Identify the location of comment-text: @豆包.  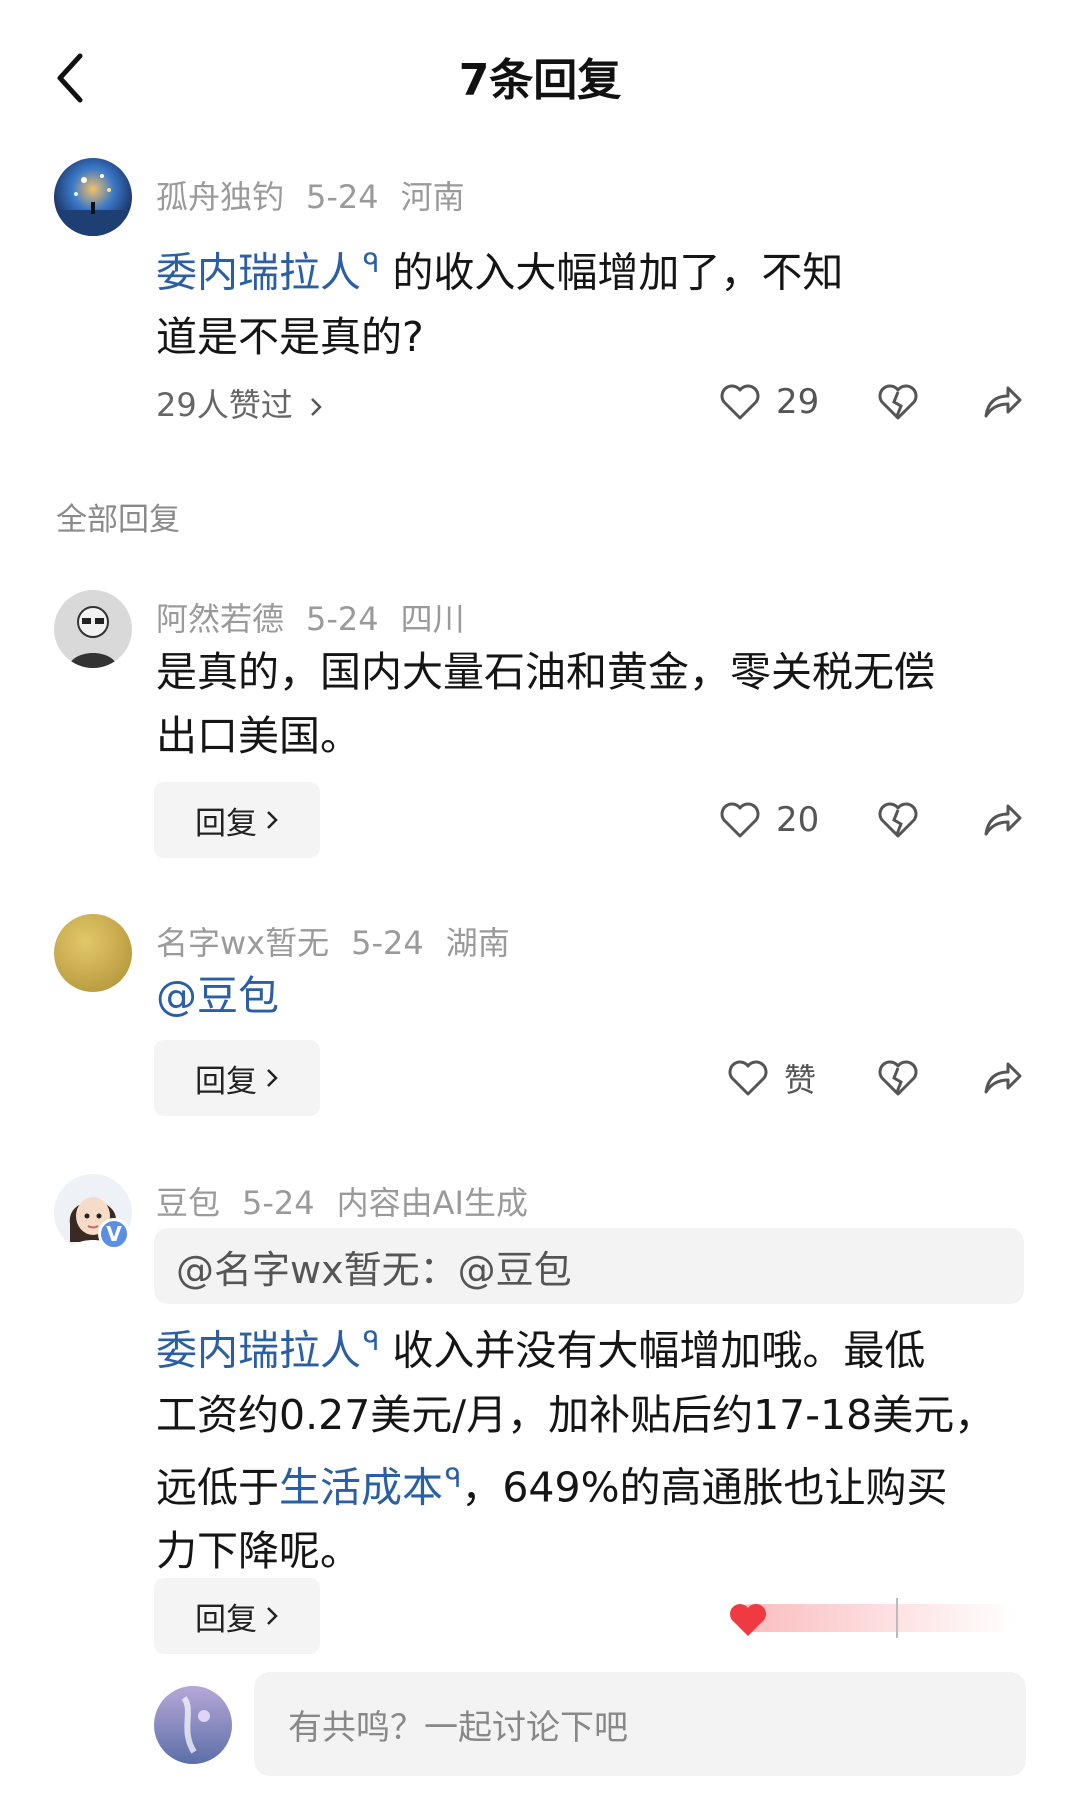
(586, 996).